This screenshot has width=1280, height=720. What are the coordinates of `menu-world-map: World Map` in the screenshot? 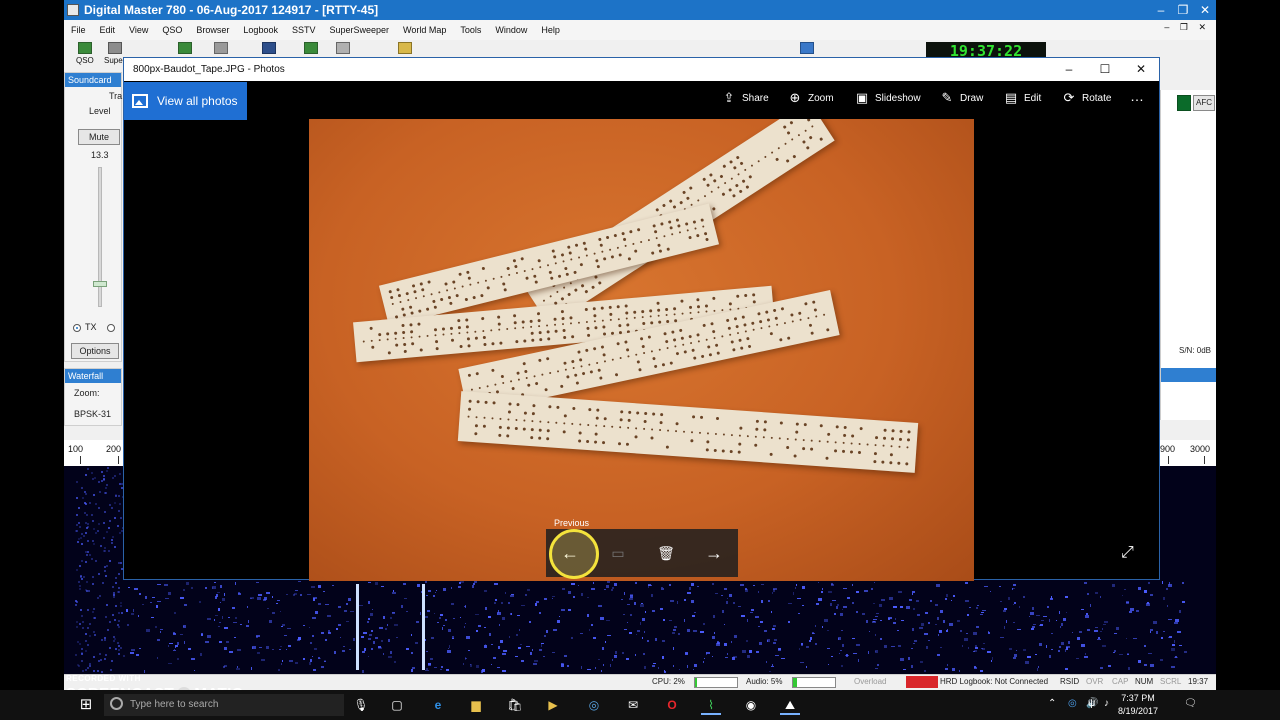 It's located at (424, 30).